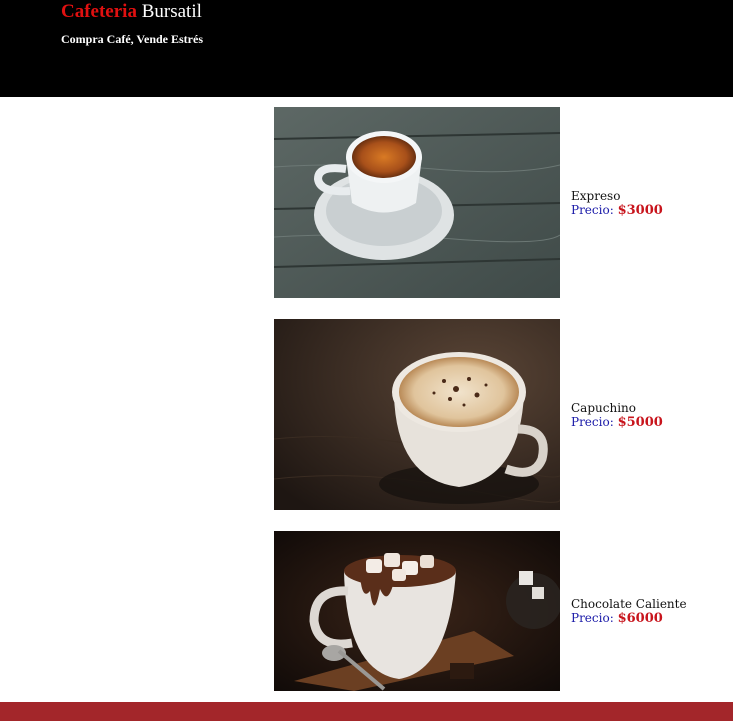  What do you see at coordinates (417, 202) in the screenshot?
I see `espresso-cup-image` at bounding box center [417, 202].